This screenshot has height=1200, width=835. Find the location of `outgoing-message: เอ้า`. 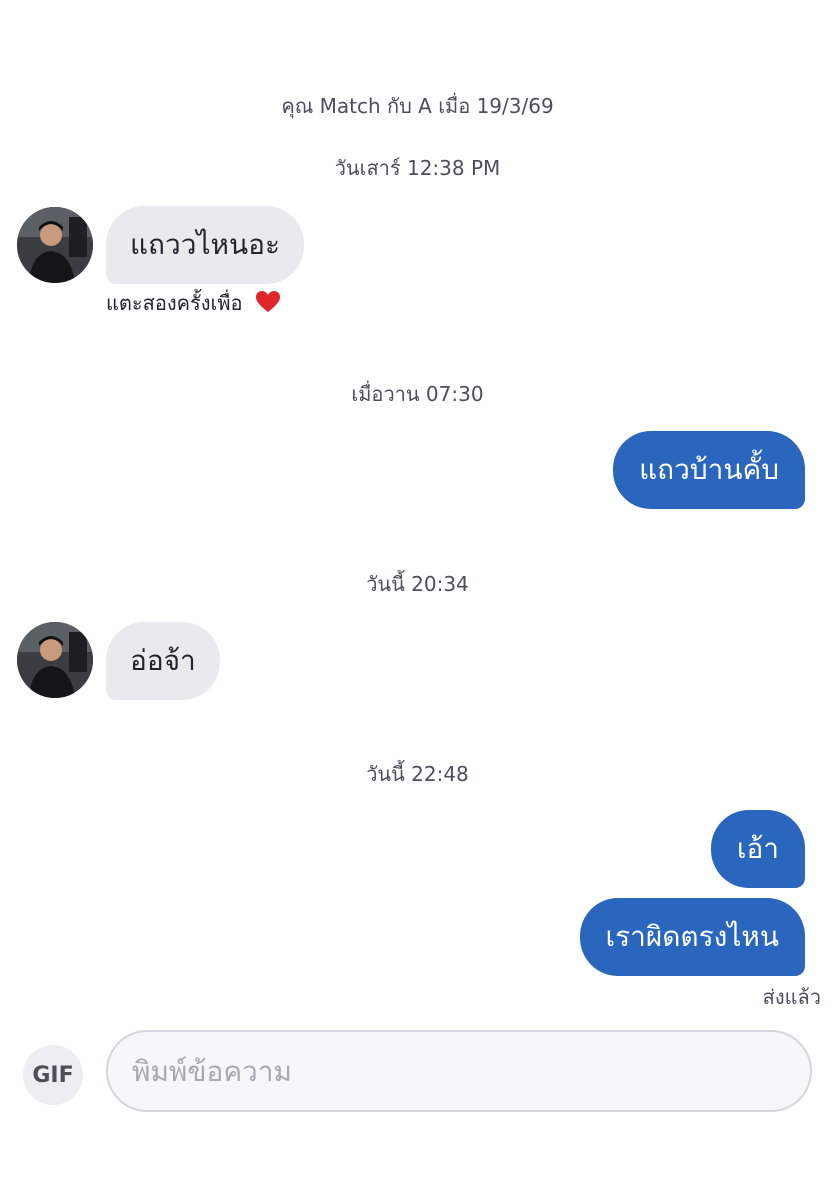

outgoing-message: เอ้า is located at coordinates (757, 849).